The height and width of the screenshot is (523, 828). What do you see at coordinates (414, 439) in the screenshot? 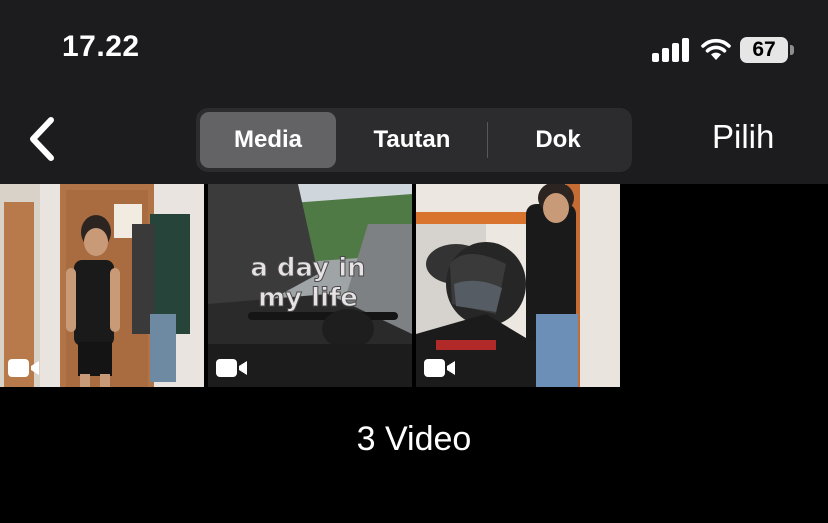
I see `media-count-label: 3 Video` at bounding box center [414, 439].